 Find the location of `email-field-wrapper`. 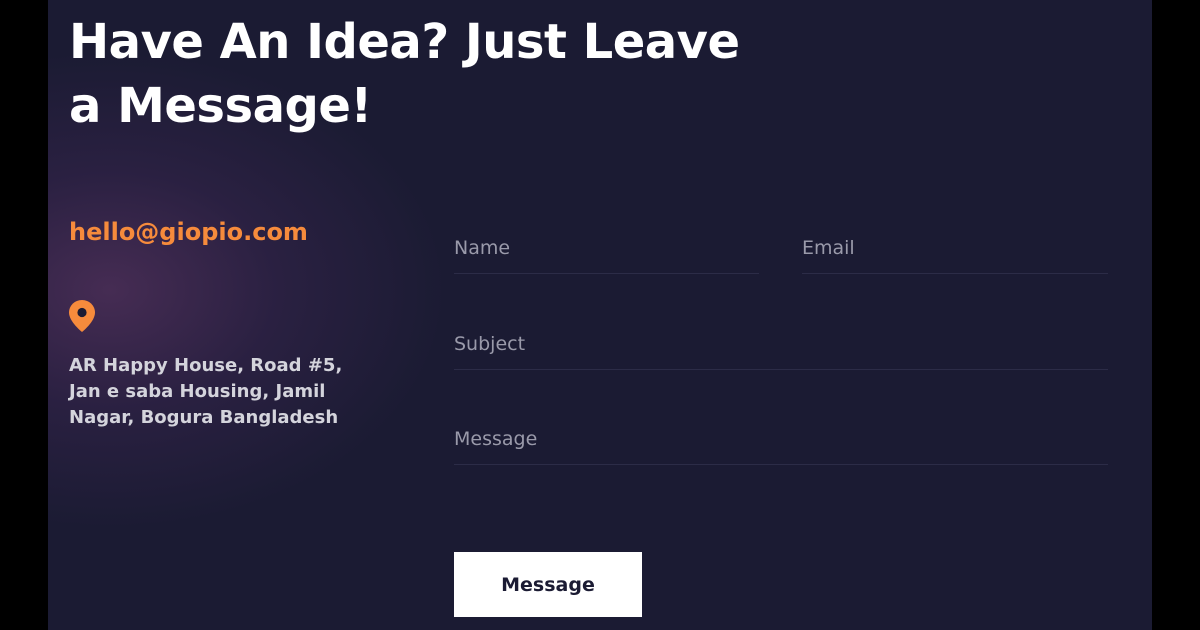

email-field-wrapper is located at coordinates (955, 248).